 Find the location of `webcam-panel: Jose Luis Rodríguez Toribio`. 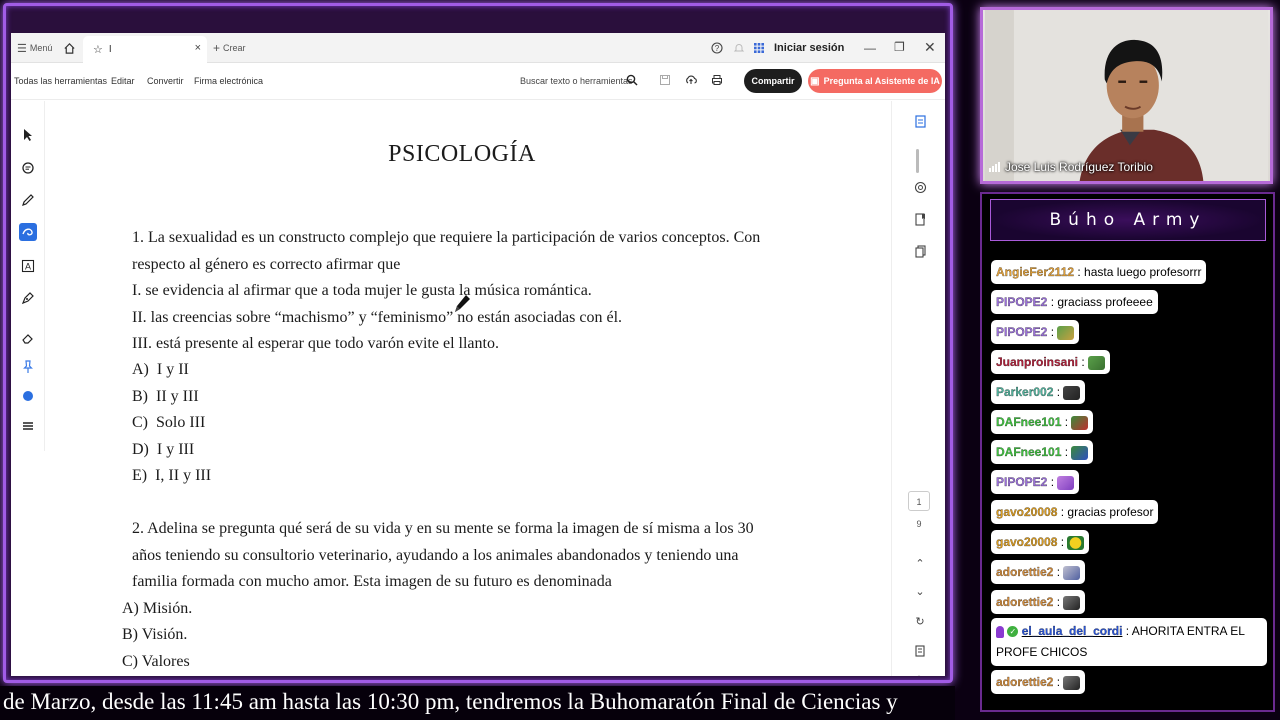

webcam-panel: Jose Luis Rodríguez Toribio is located at coordinates (1126, 95).